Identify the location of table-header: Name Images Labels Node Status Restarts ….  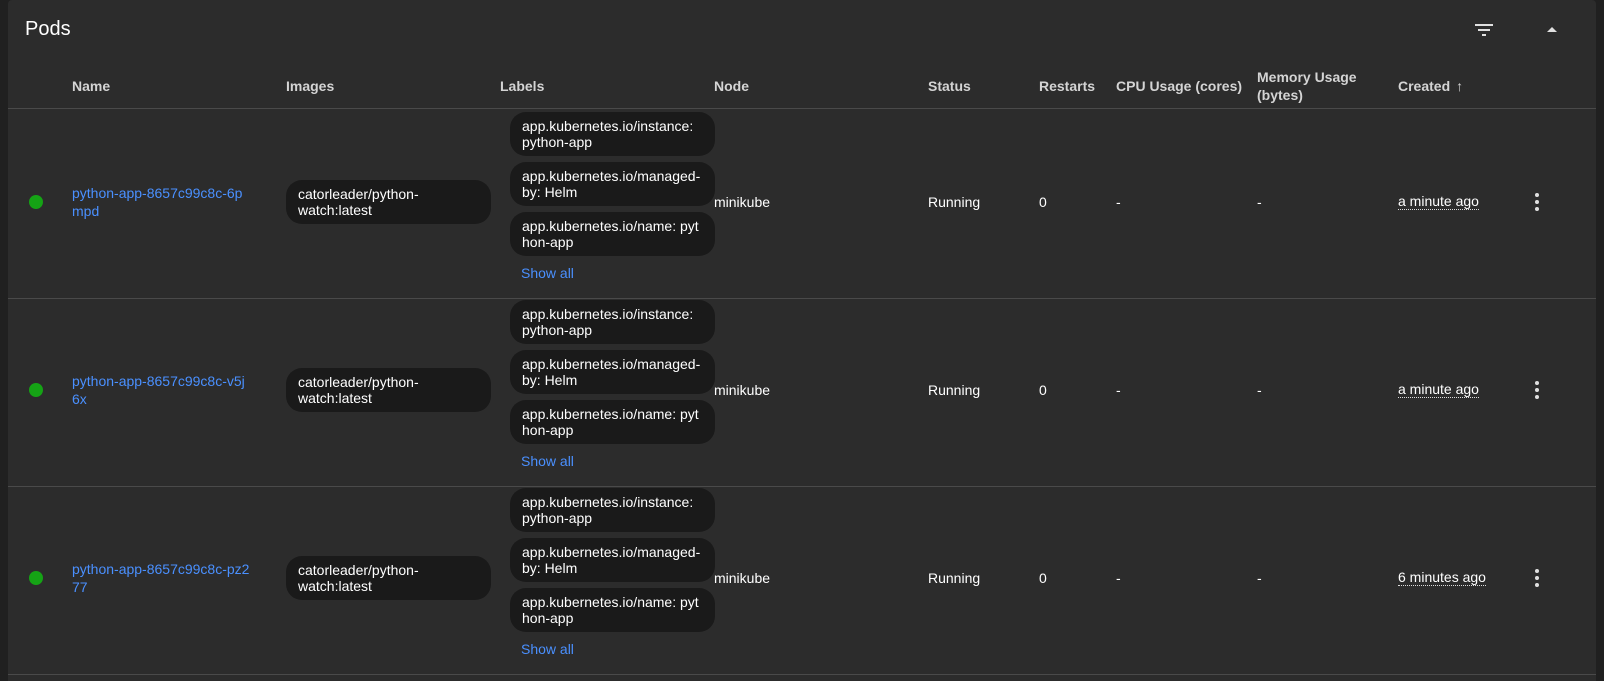
(802, 86).